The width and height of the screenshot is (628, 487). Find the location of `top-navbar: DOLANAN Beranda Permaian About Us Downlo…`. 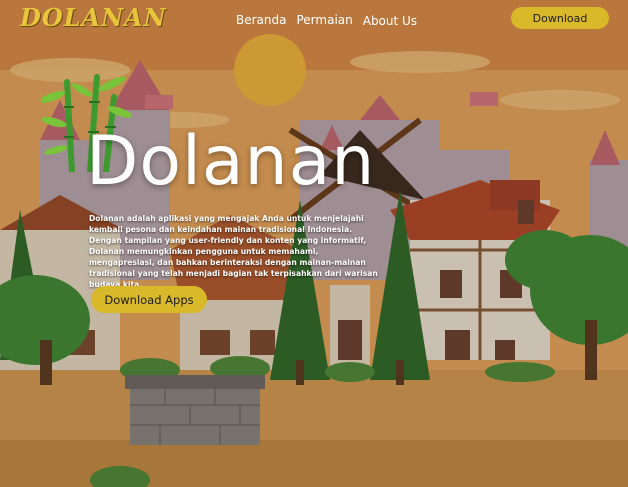

top-navbar: DOLANAN Beranda Permaian About Us Downlo… is located at coordinates (314, 20).